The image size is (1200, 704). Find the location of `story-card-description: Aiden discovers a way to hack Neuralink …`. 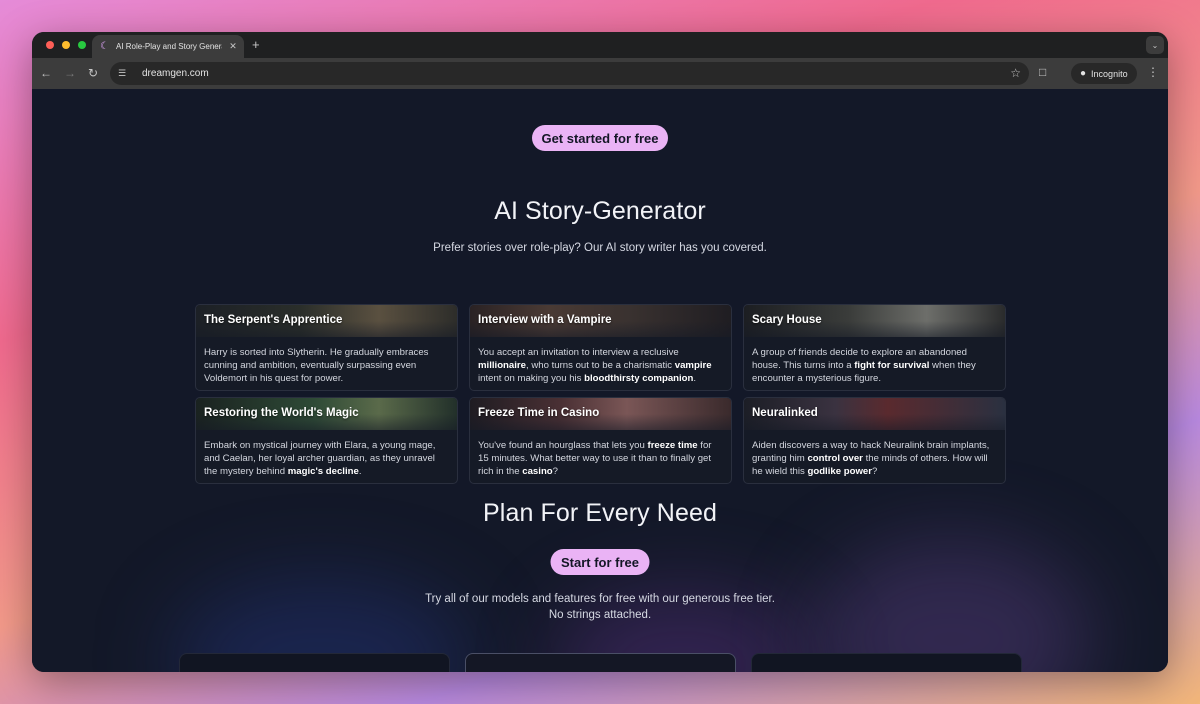

story-card-description: Aiden discovers a way to hack Neuralink … is located at coordinates (871, 458).